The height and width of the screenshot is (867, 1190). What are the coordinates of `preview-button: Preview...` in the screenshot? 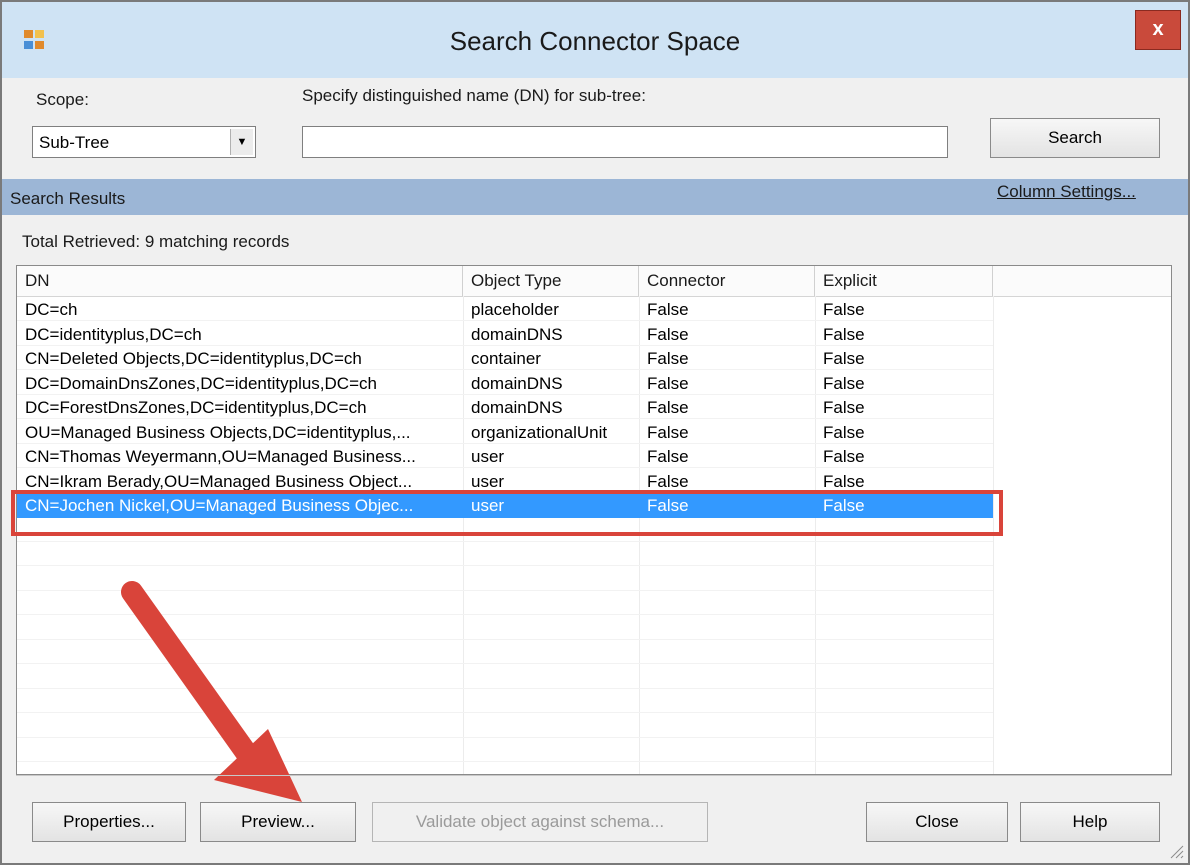 It's located at (278, 822).